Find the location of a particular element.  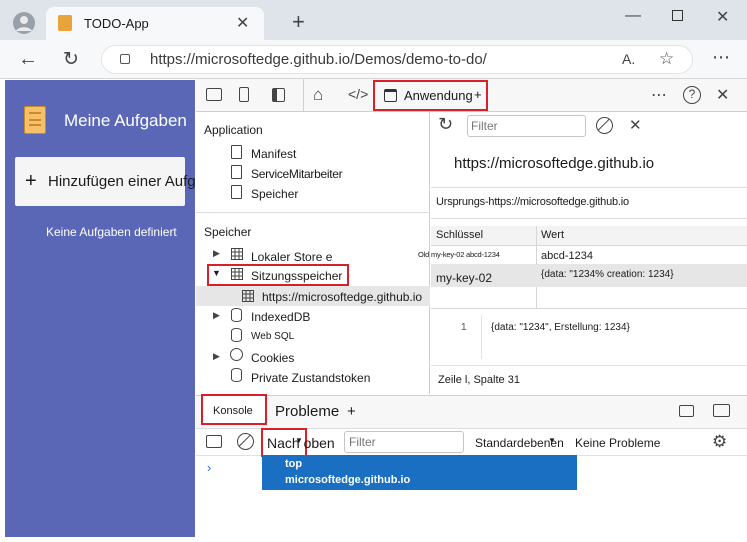

tree-item-manifest: Manifest is located at coordinates (273, 154).